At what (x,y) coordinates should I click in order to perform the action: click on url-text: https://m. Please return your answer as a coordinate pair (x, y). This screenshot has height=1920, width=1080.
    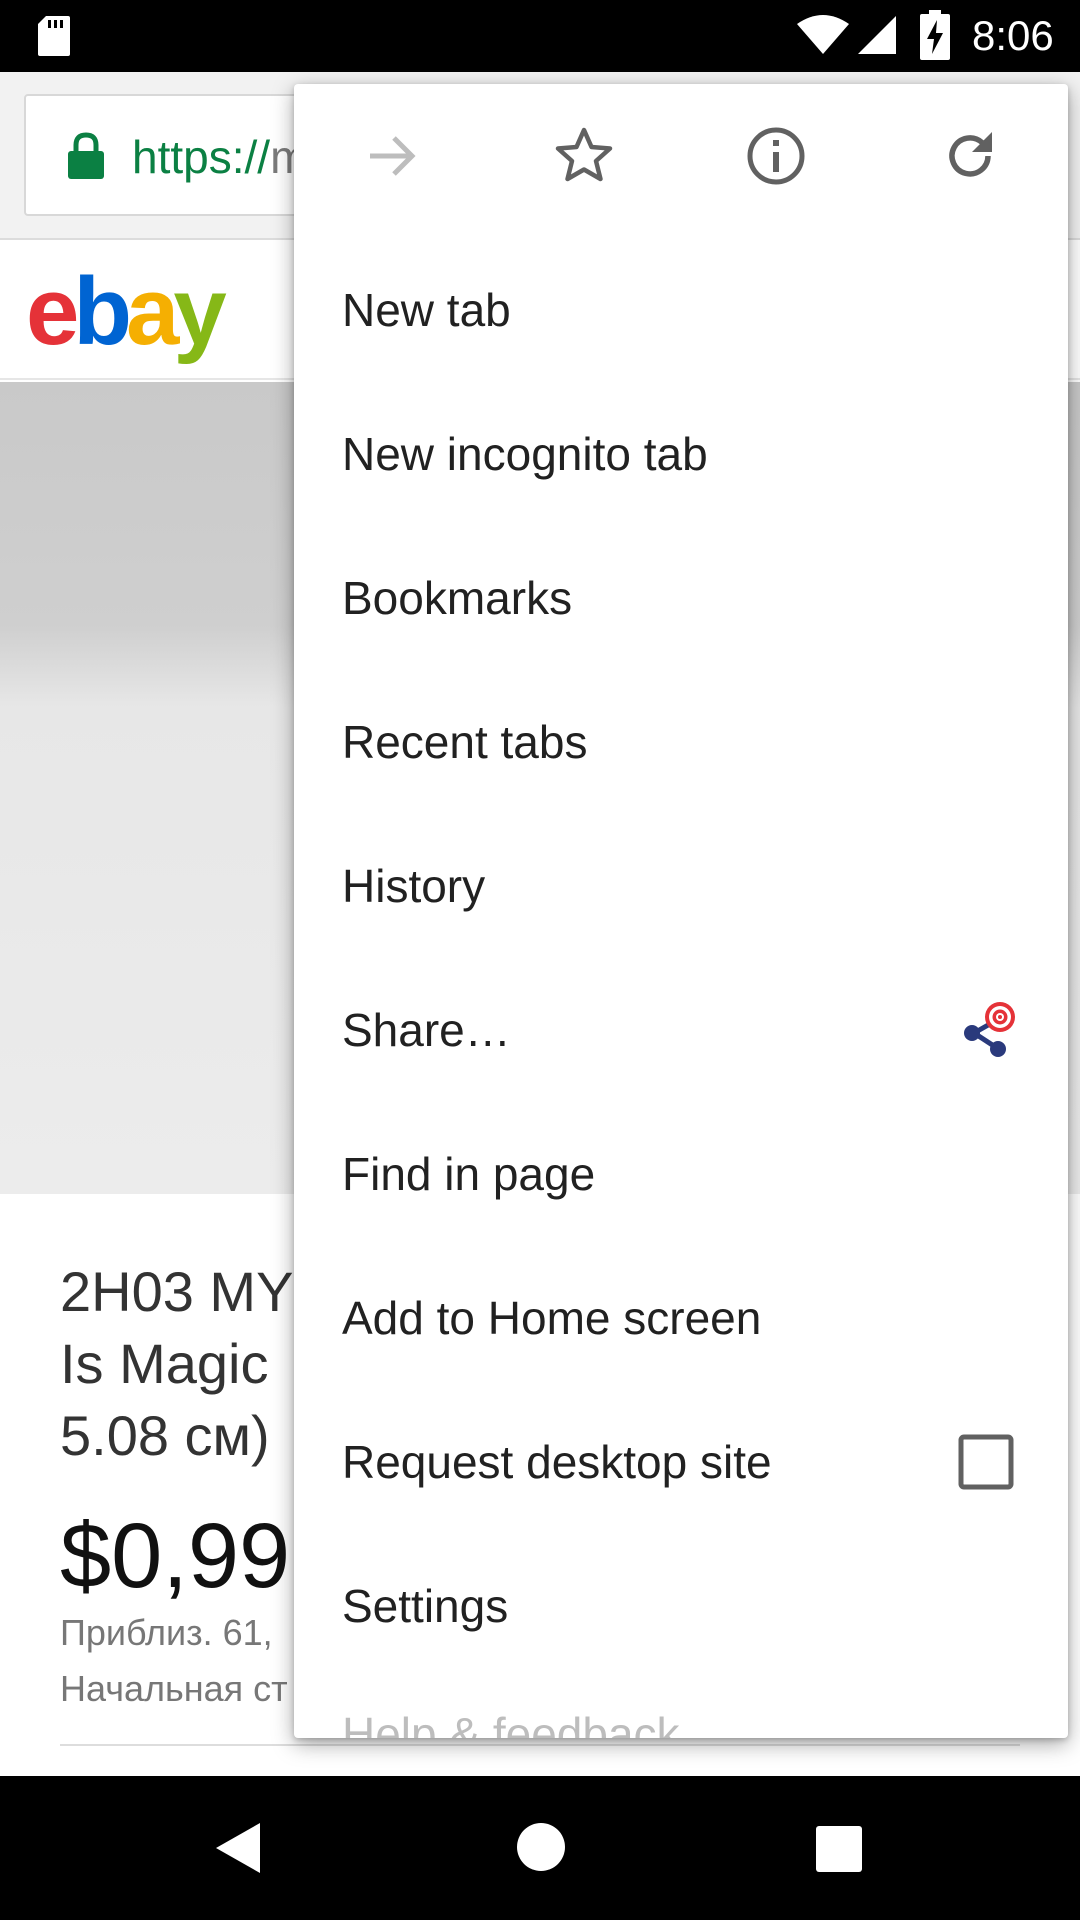
    Looking at the image, I should click on (220, 157).